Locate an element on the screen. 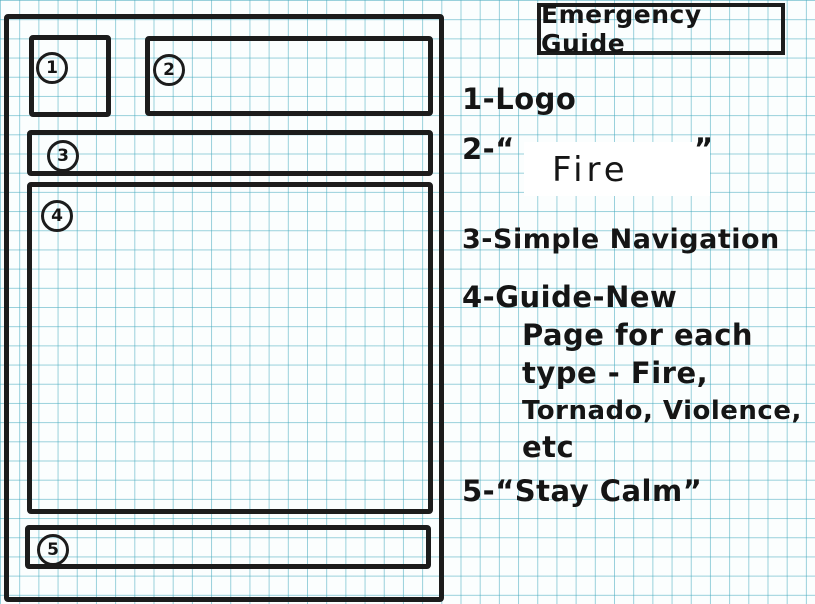  note-footer: 5-“Stay Calm” is located at coordinates (582, 491).